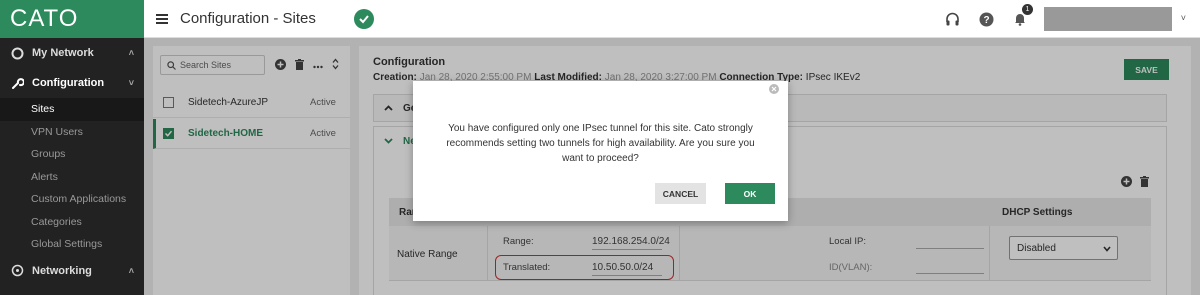  I want to click on sidebar-item-global-settings: Global Settings, so click(72, 244).